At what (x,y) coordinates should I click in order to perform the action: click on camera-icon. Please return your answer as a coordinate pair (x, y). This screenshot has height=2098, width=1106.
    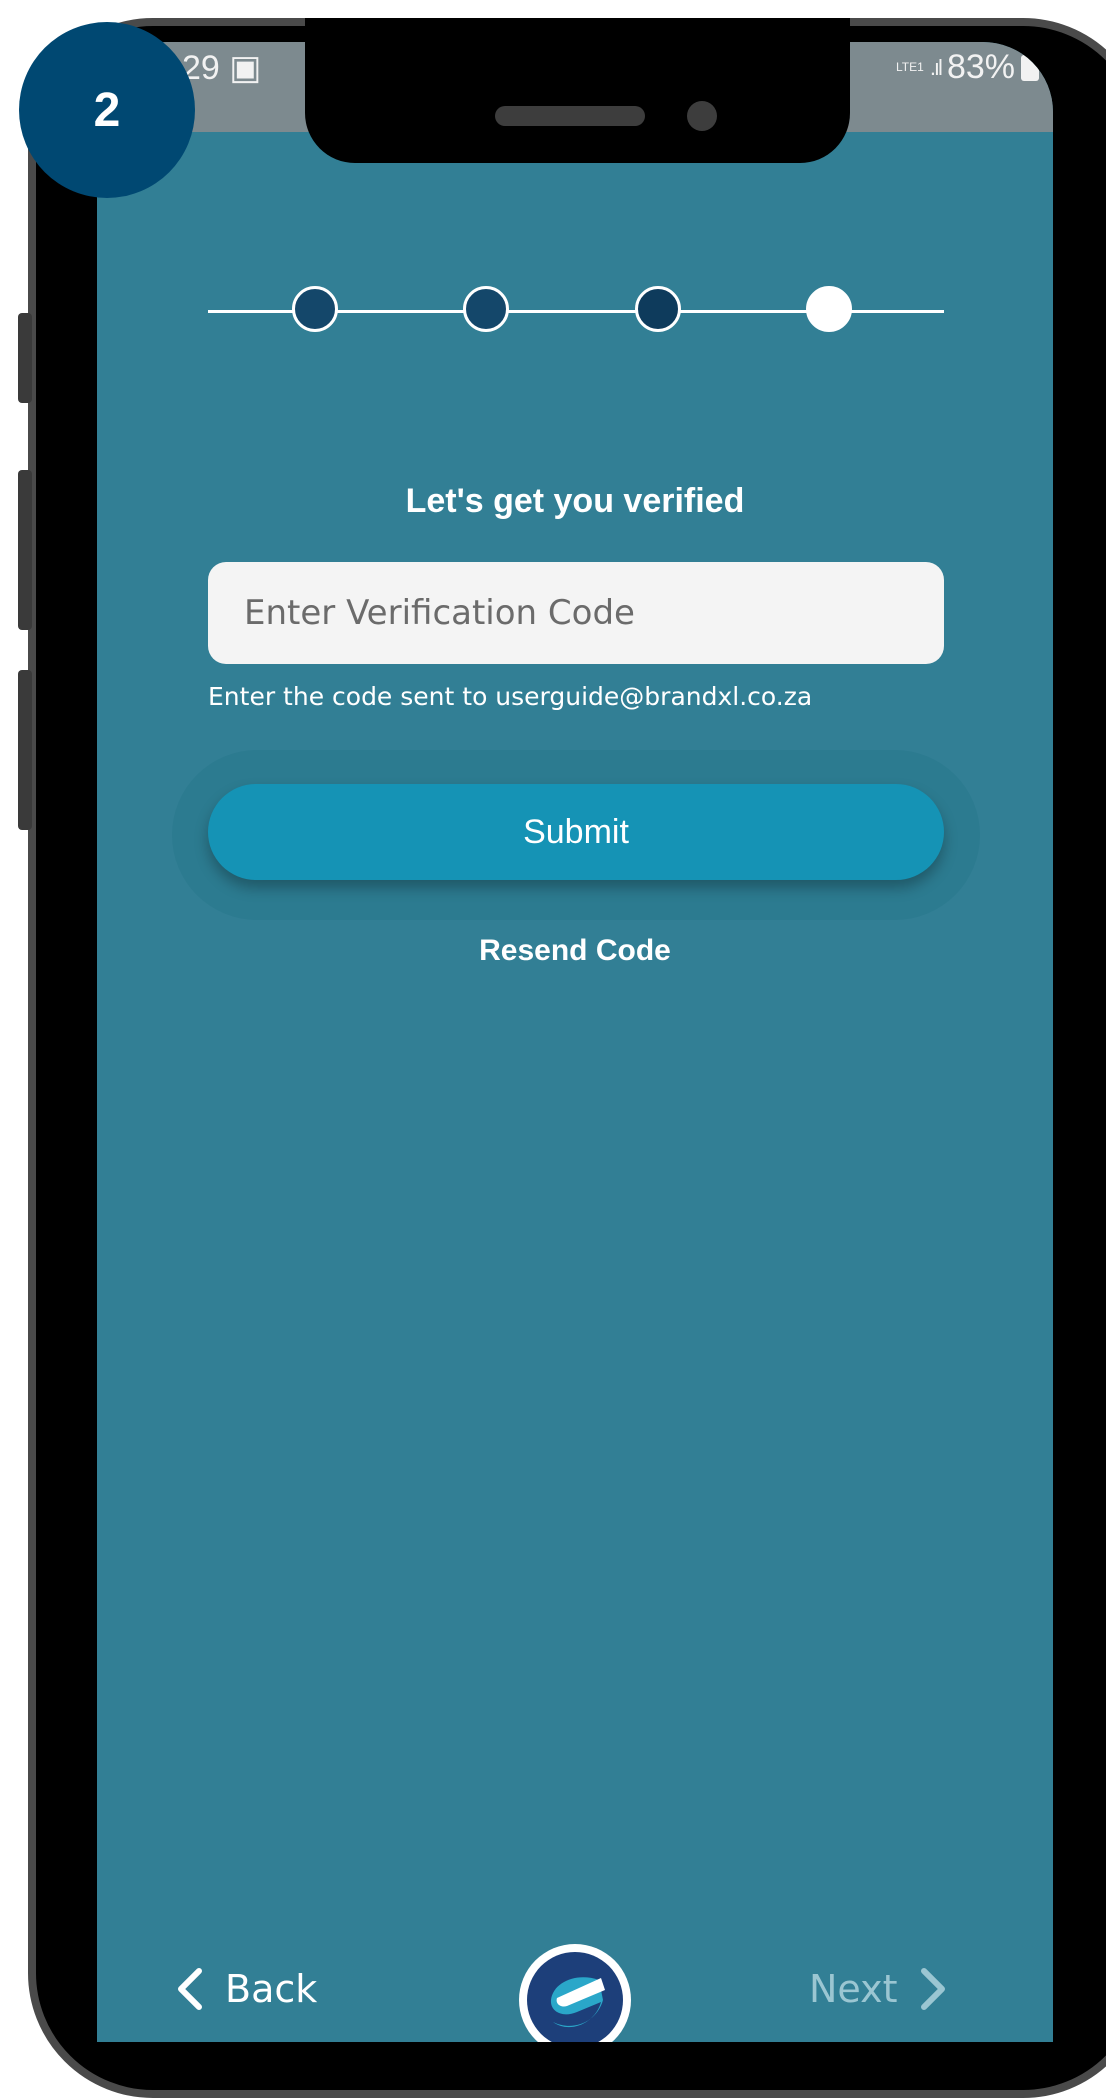
    Looking at the image, I should click on (702, 116).